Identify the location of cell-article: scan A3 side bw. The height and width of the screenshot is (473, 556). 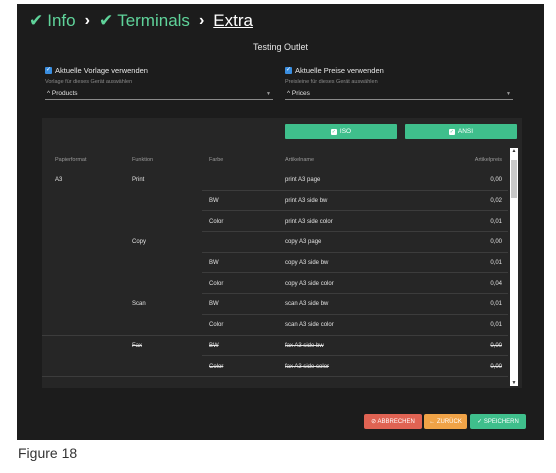
(307, 304).